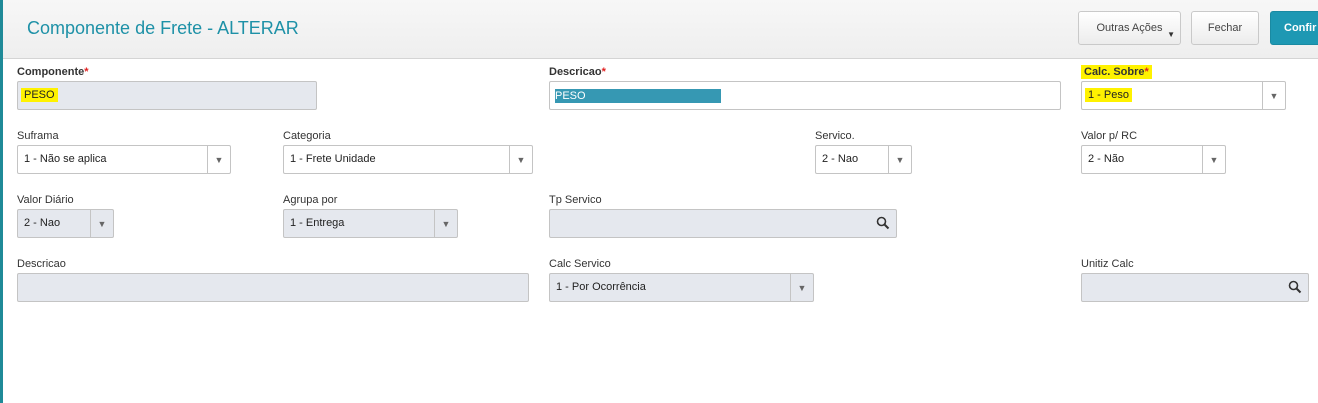 Image resolution: width=1318 pixels, height=403 pixels. What do you see at coordinates (408, 159) in the screenshot?
I see `categoria-select: 1 - Frete Unidade ▼` at bounding box center [408, 159].